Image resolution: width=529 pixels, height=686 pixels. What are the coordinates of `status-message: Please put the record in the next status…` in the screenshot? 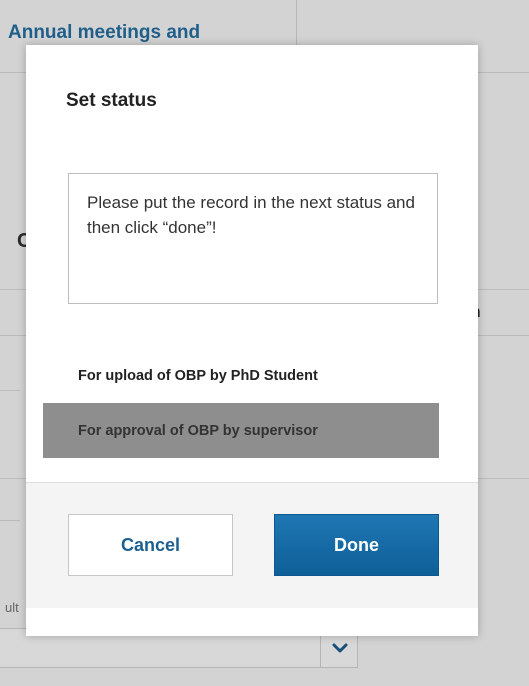 It's located at (253, 238).